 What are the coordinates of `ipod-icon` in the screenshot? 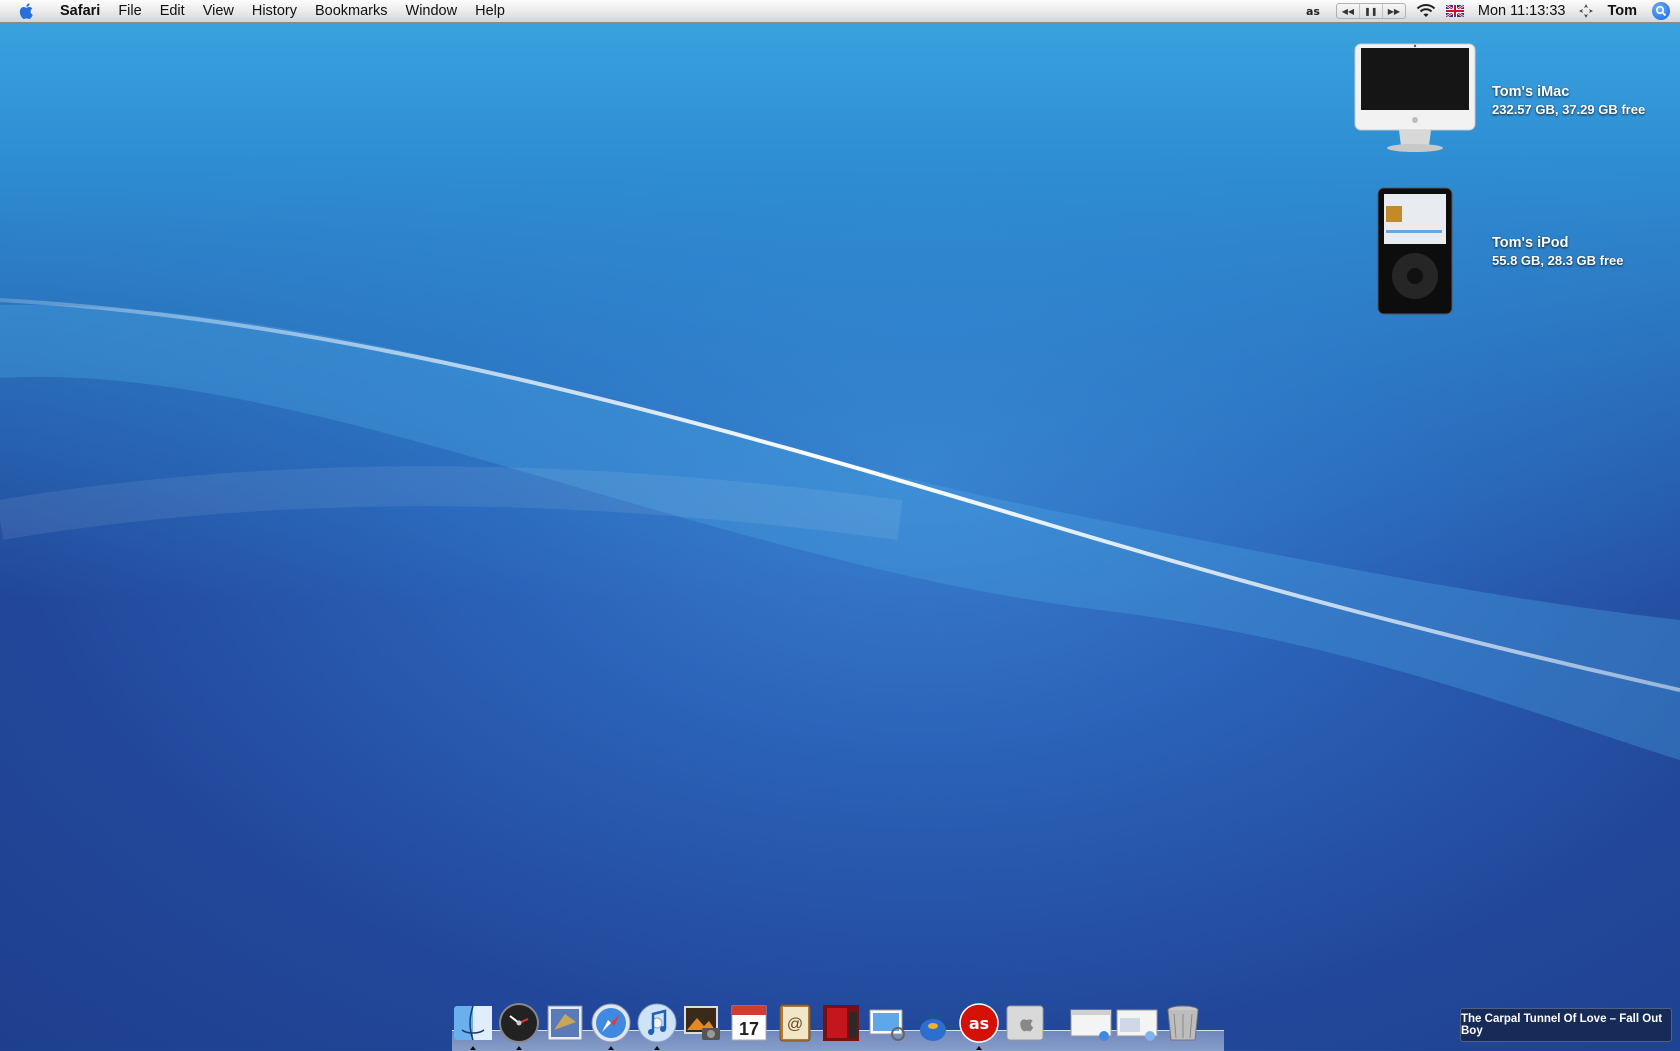 It's located at (1415, 251).